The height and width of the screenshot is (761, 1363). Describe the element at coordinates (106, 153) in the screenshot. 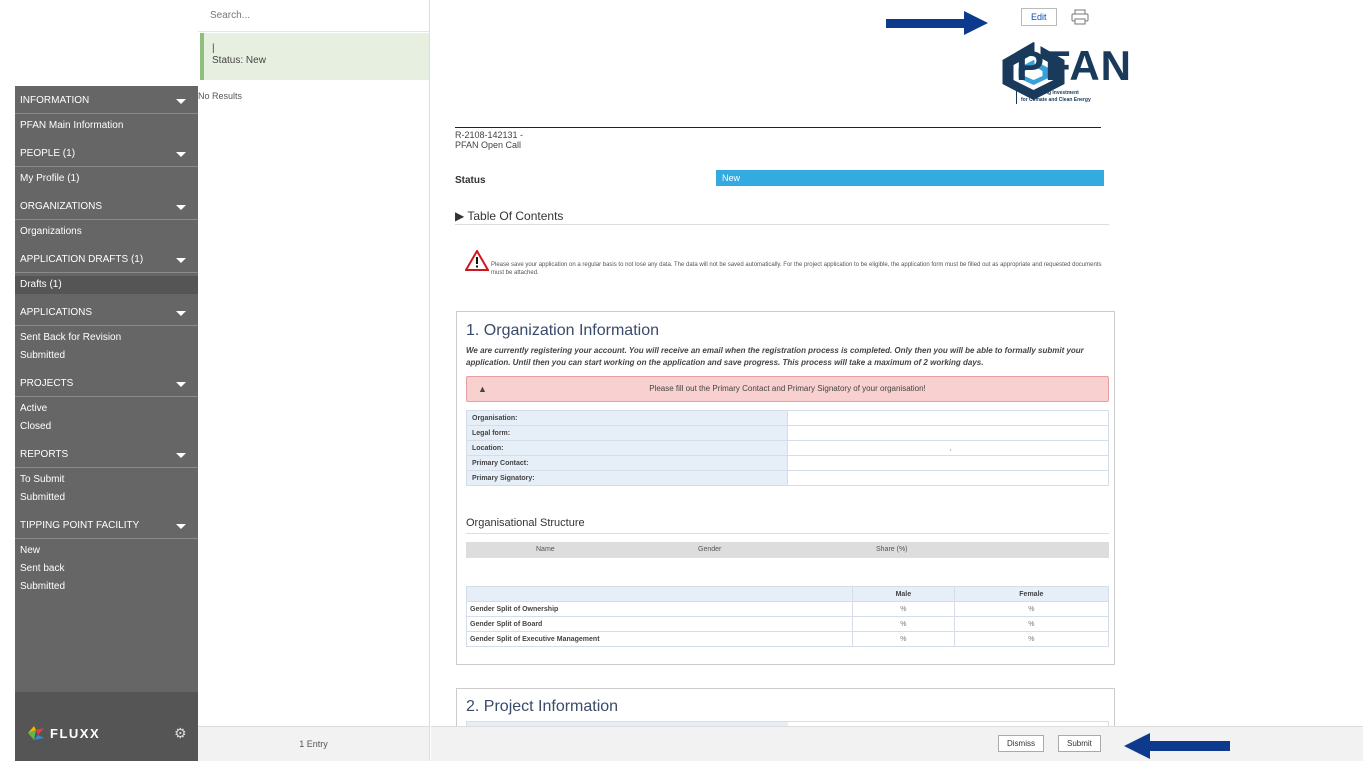

I see `sidebar-section-header: PEOPLE (1)` at that location.